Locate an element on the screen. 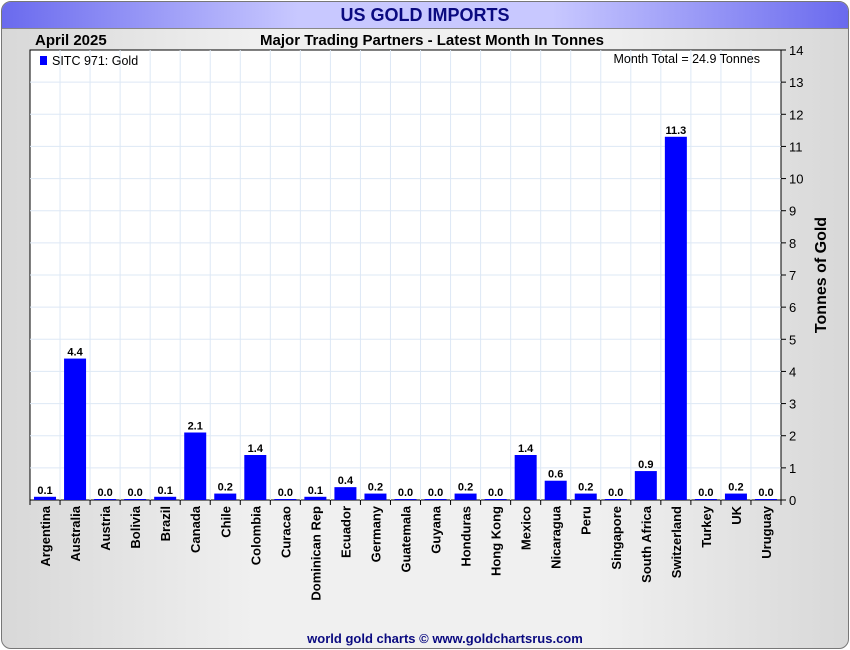  x-tick-label: Bolivia is located at coordinates (135, 526).